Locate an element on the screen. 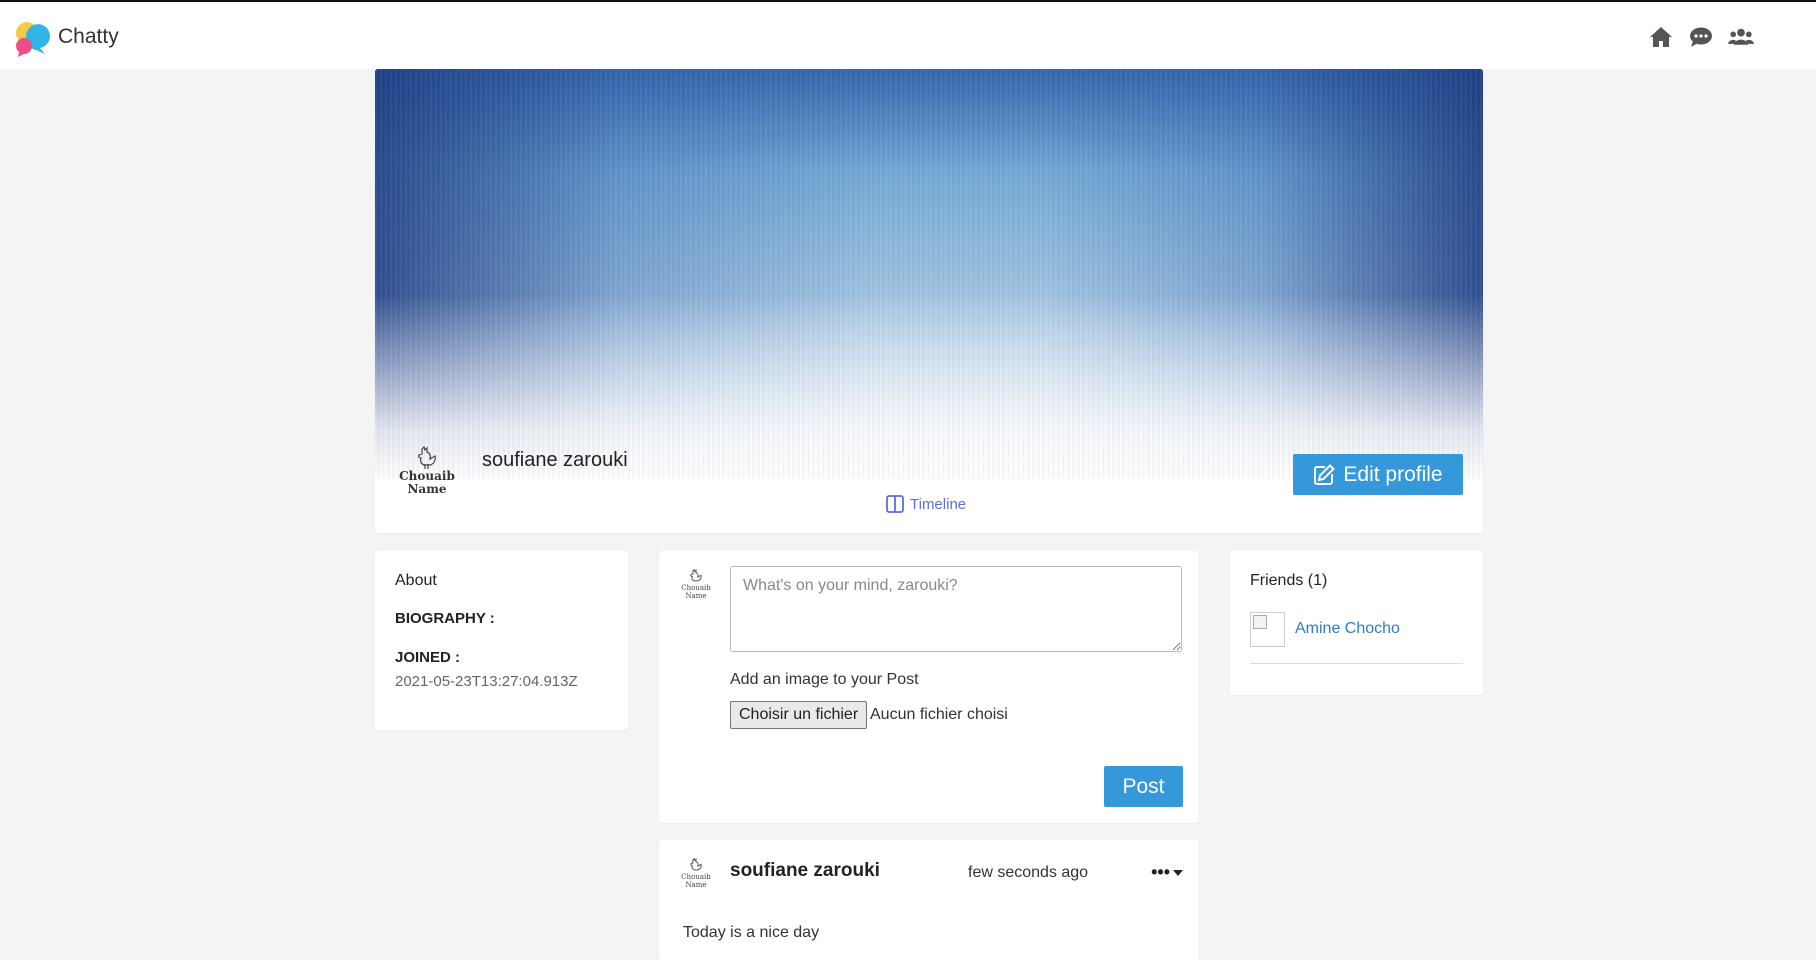 The height and width of the screenshot is (960, 1816). friend-name-link: Amine Chocho is located at coordinates (1347, 629).